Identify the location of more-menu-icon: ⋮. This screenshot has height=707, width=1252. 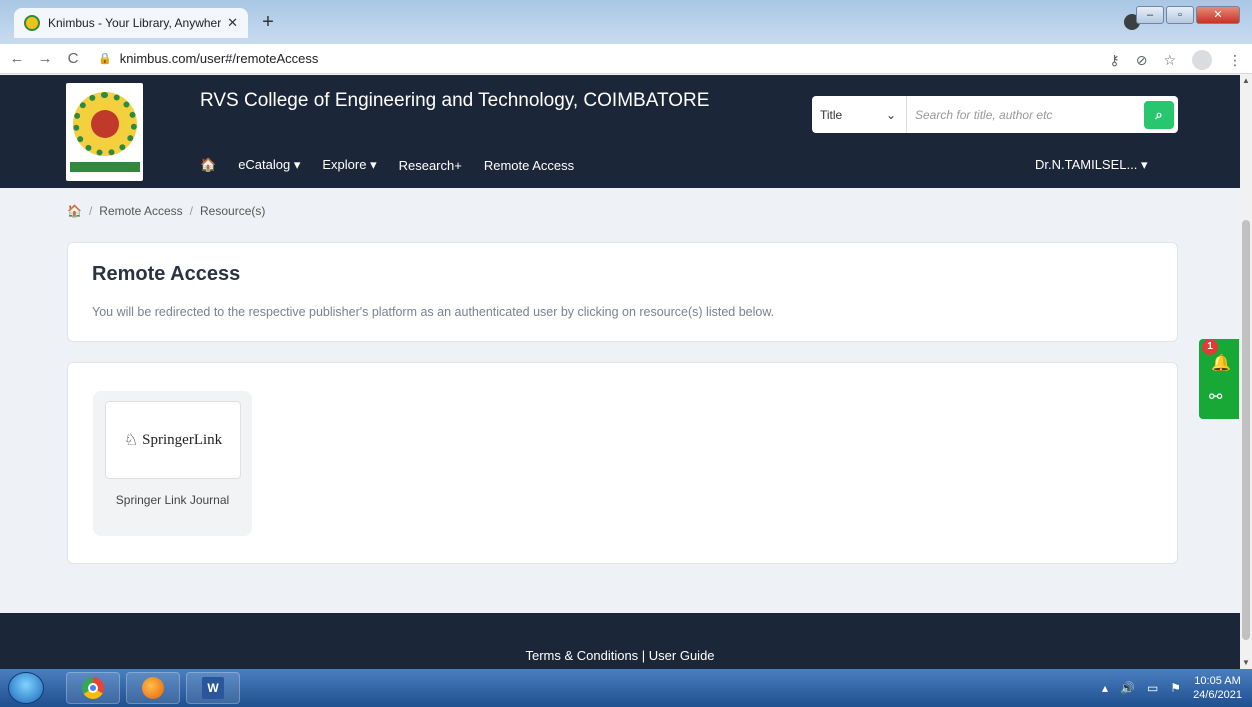
(1235, 60).